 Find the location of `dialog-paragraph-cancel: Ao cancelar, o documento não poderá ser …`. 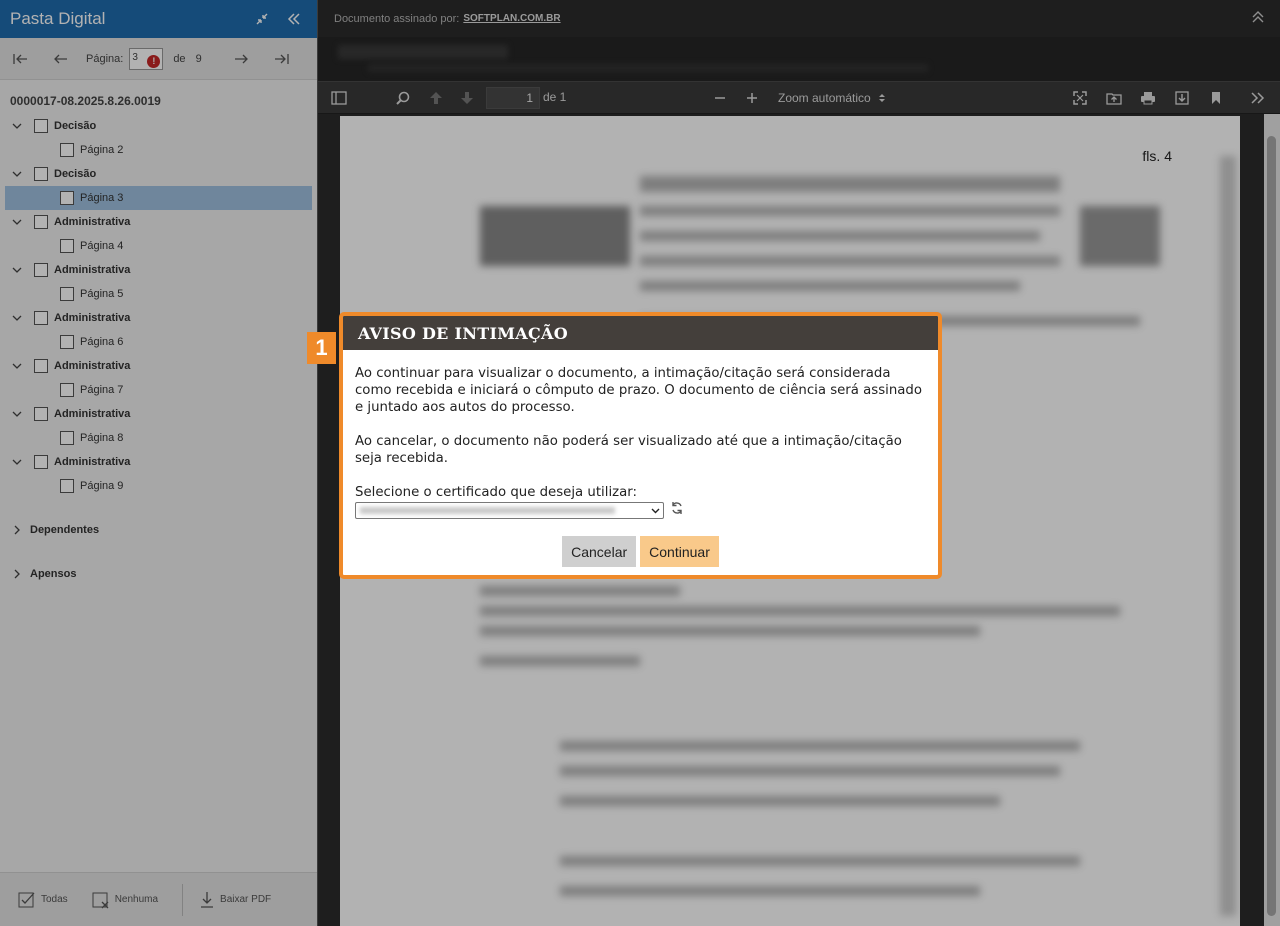

dialog-paragraph-cancel: Ao cancelar, o documento não poderá ser … is located at coordinates (628, 450).